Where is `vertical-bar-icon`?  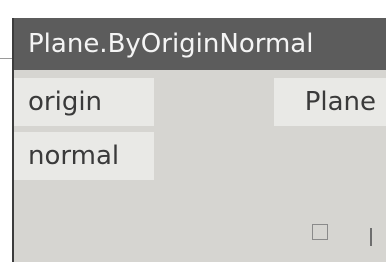 vertical-bar-icon is located at coordinates (371, 237).